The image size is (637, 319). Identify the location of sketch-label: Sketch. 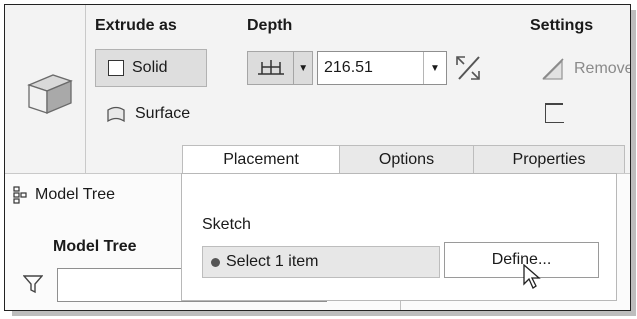
(226, 224).